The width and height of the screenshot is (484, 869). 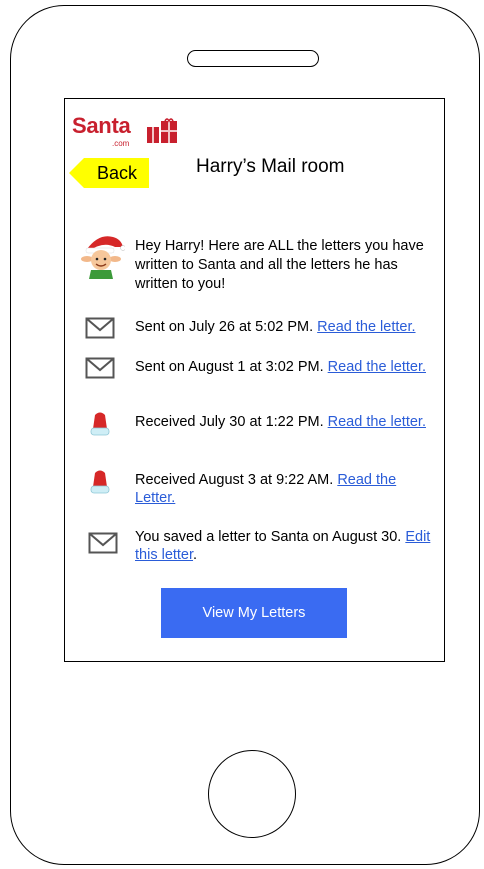 I want to click on letter-item-label: Sent on August 1 at 3:02 PM., so click(x=231, y=367).